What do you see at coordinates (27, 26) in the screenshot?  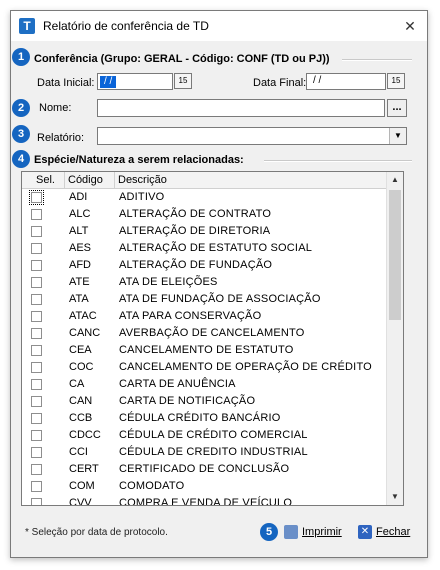 I see `app-logo-icon: T` at bounding box center [27, 26].